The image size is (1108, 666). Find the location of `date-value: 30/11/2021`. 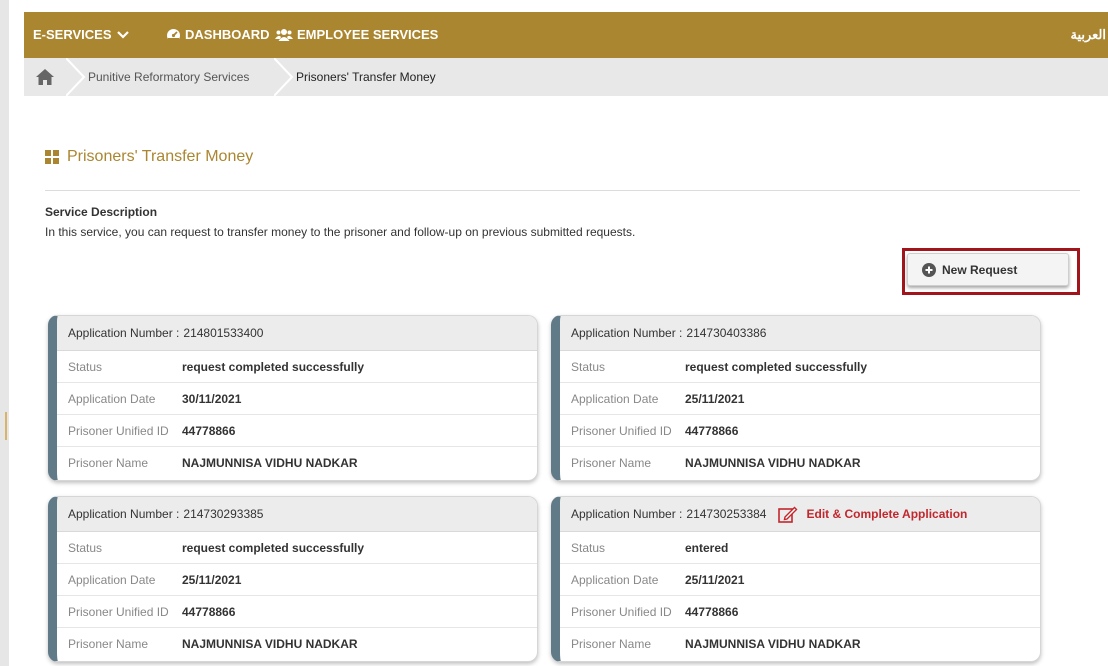

date-value: 30/11/2021 is located at coordinates (212, 398).